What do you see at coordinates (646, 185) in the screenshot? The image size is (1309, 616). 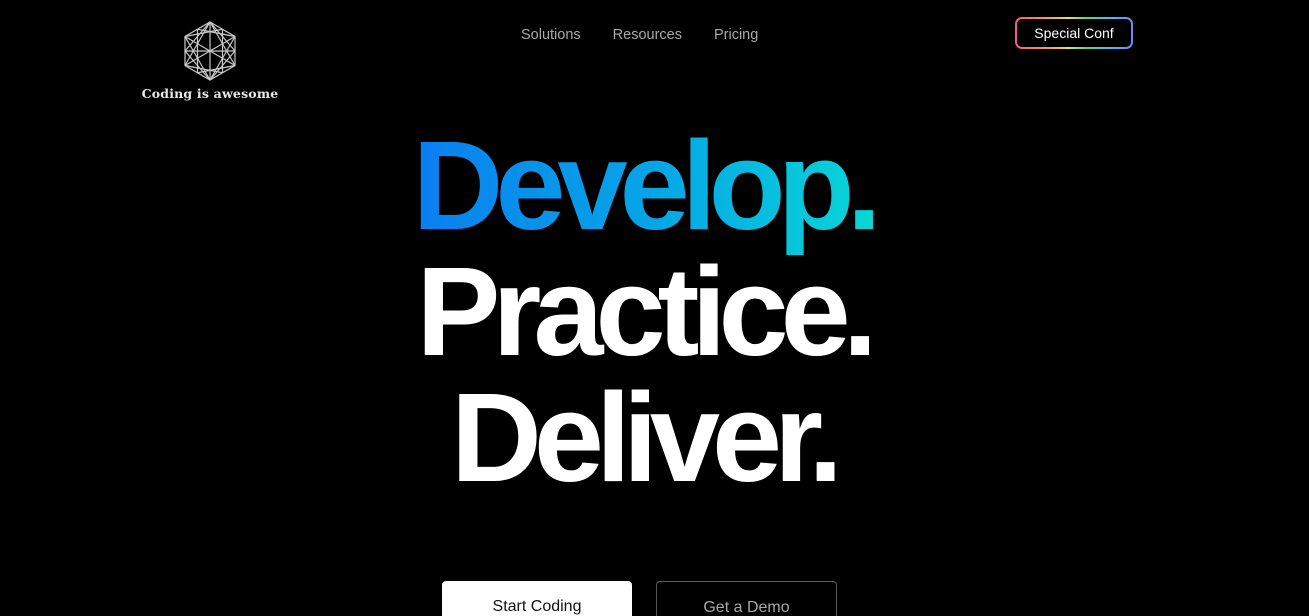 I see `hero-develop-text: Develop.` at bounding box center [646, 185].